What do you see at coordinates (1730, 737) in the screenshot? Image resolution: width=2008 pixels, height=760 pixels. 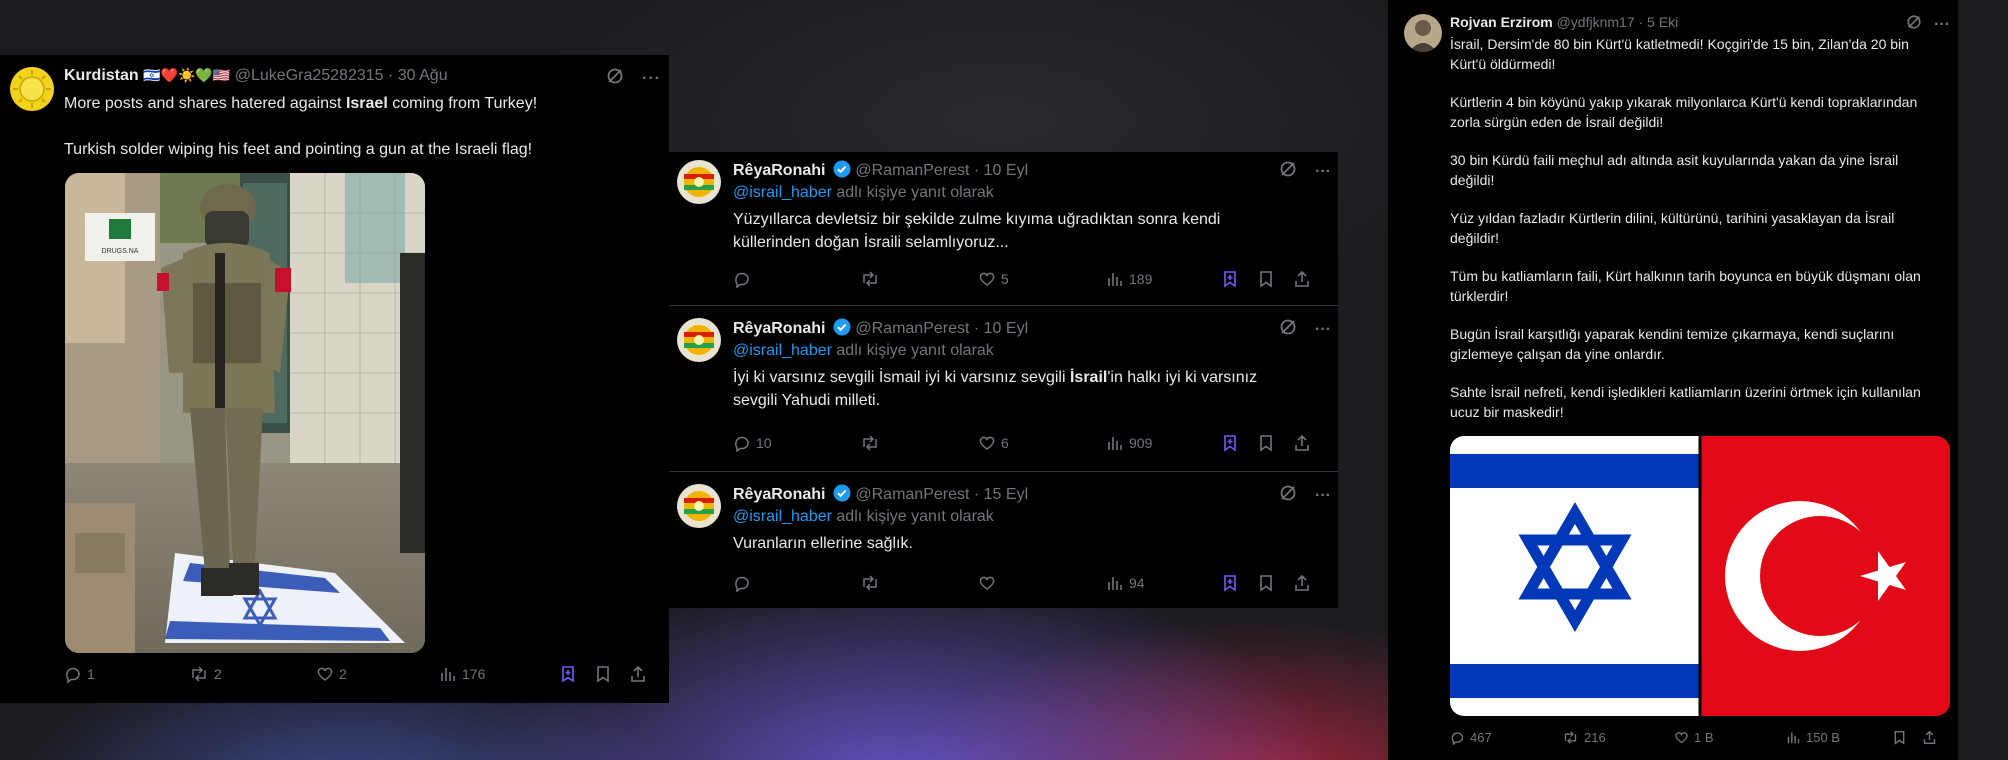 I see `like-button: 1 B` at bounding box center [1730, 737].